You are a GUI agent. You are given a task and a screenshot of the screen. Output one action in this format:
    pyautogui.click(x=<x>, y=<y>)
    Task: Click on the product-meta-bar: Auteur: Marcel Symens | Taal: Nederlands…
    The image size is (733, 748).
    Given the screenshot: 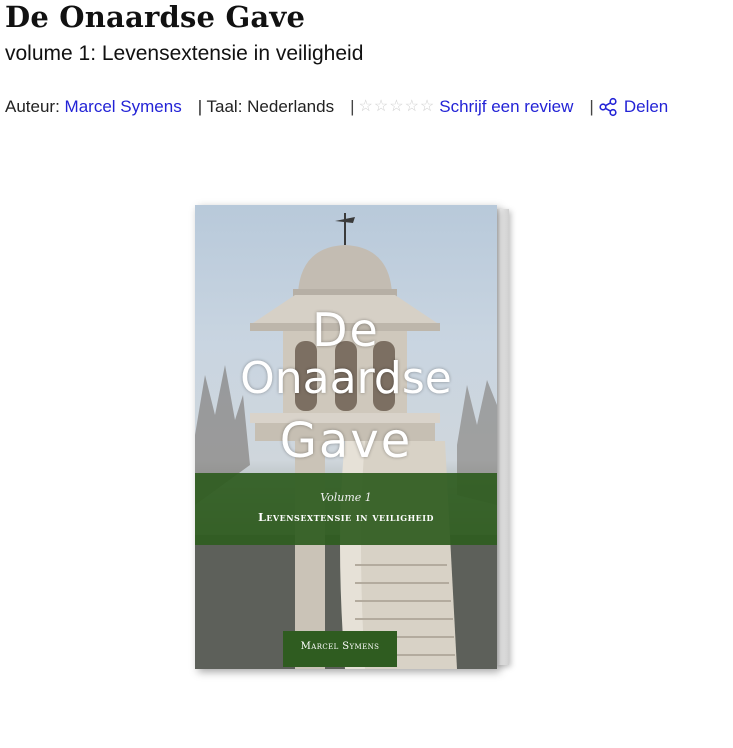 What is the action you would take?
    pyautogui.click(x=336, y=107)
    